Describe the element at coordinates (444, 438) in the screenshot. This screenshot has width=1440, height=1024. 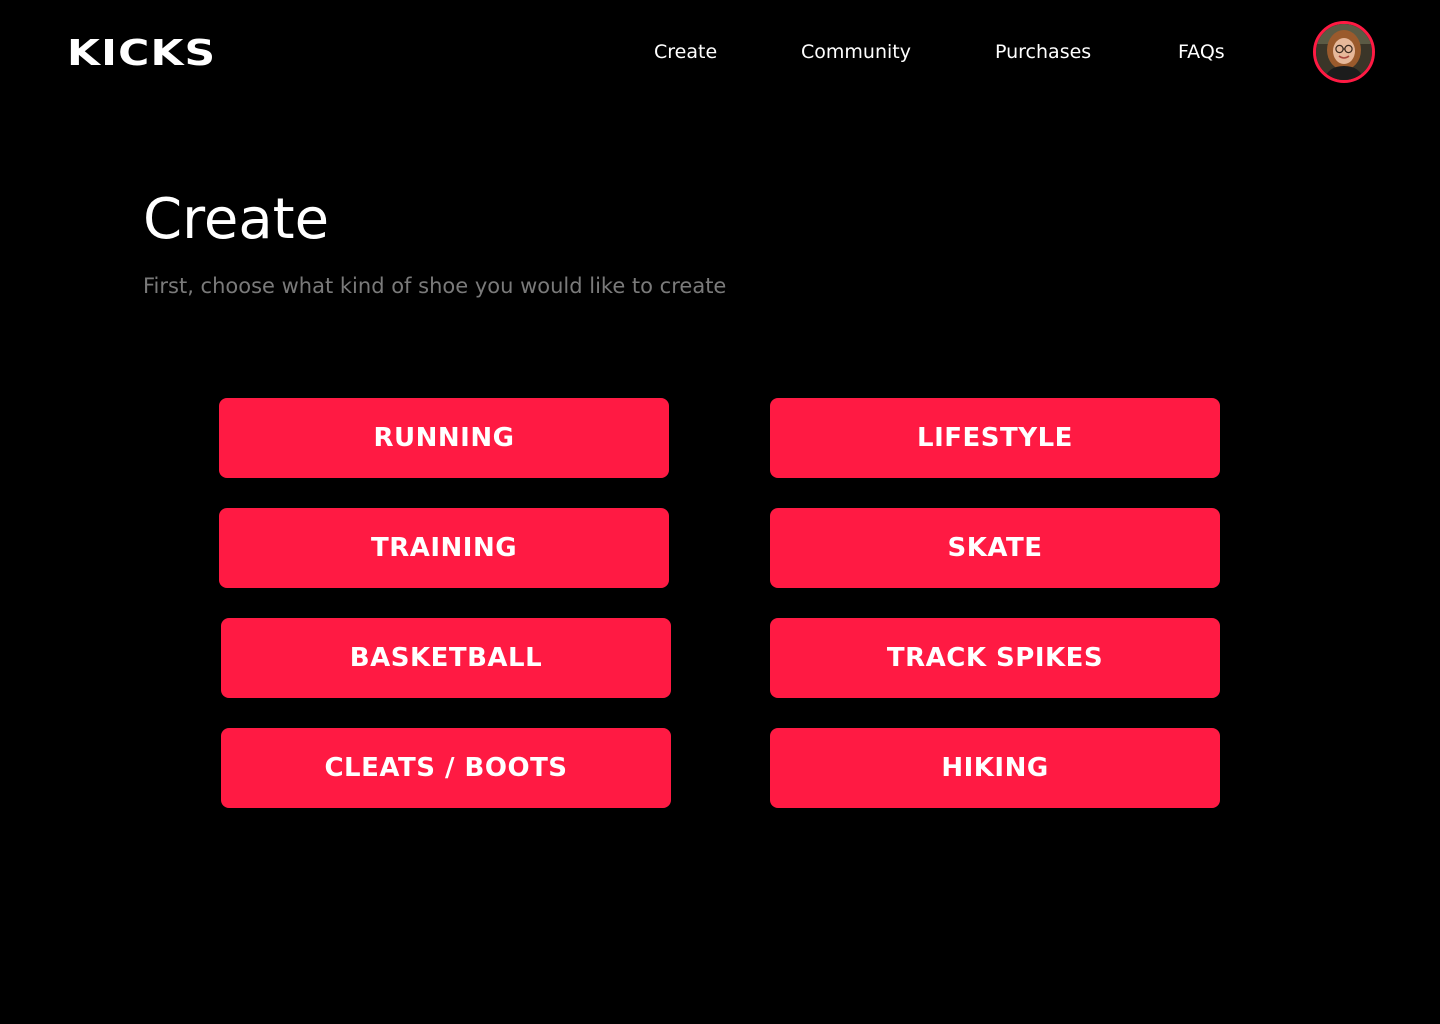
I see `running-button: RUNNING` at that location.